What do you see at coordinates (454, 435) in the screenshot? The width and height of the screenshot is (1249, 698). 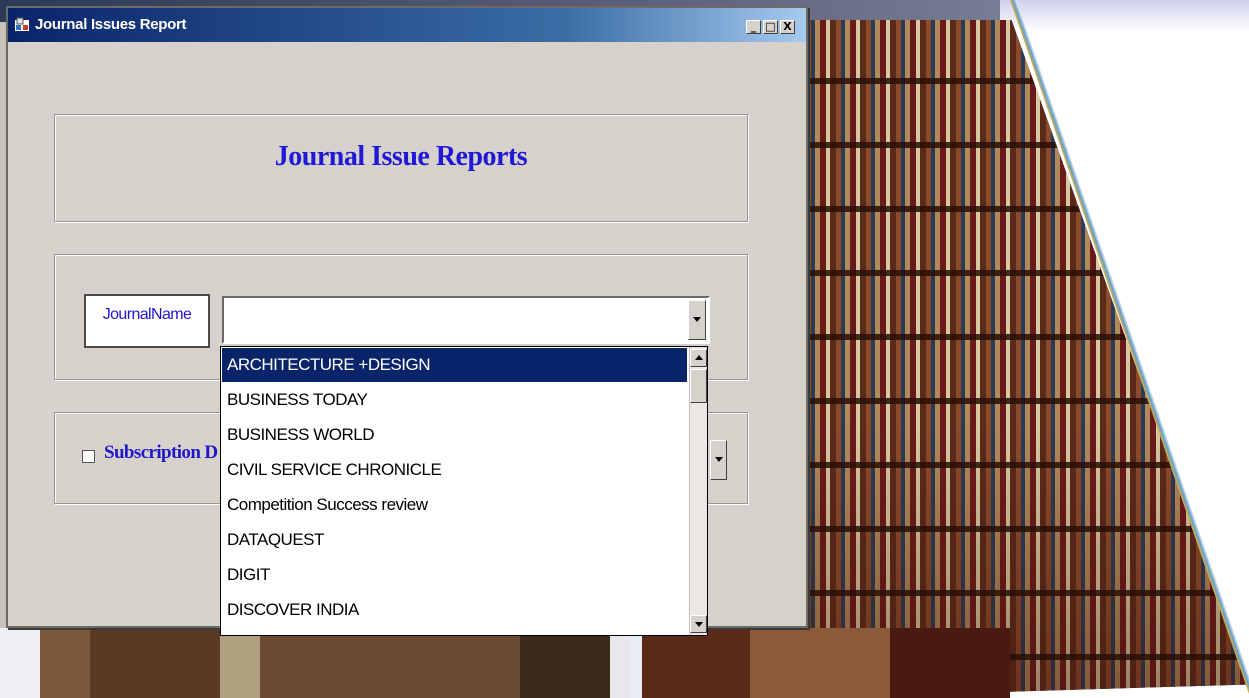 I see `list-item: BUSINESS WORLD` at bounding box center [454, 435].